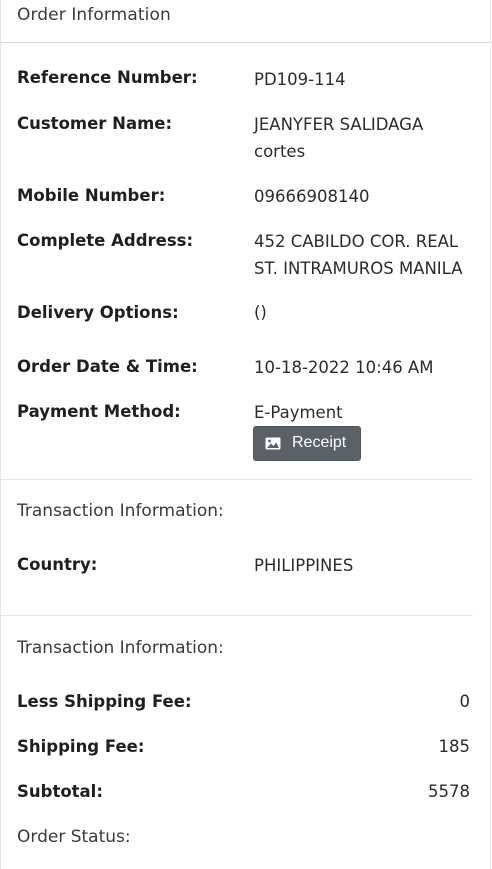  I want to click on receipt-button: Receipt, so click(307, 443).